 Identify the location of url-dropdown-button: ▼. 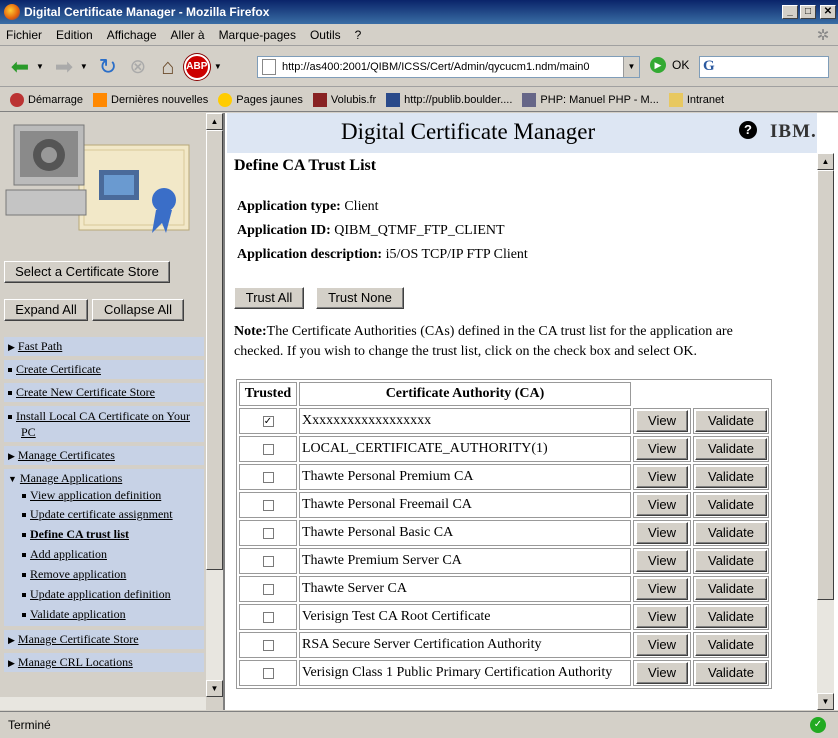
(631, 67).